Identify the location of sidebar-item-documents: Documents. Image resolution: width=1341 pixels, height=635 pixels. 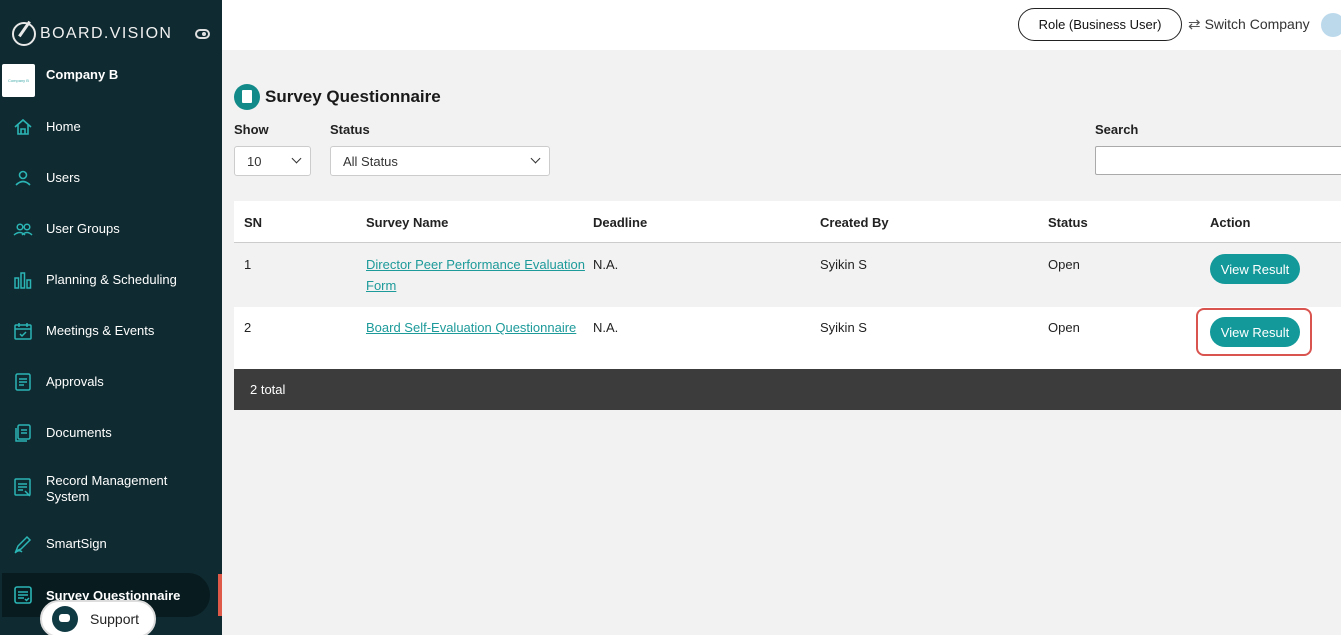
(111, 433).